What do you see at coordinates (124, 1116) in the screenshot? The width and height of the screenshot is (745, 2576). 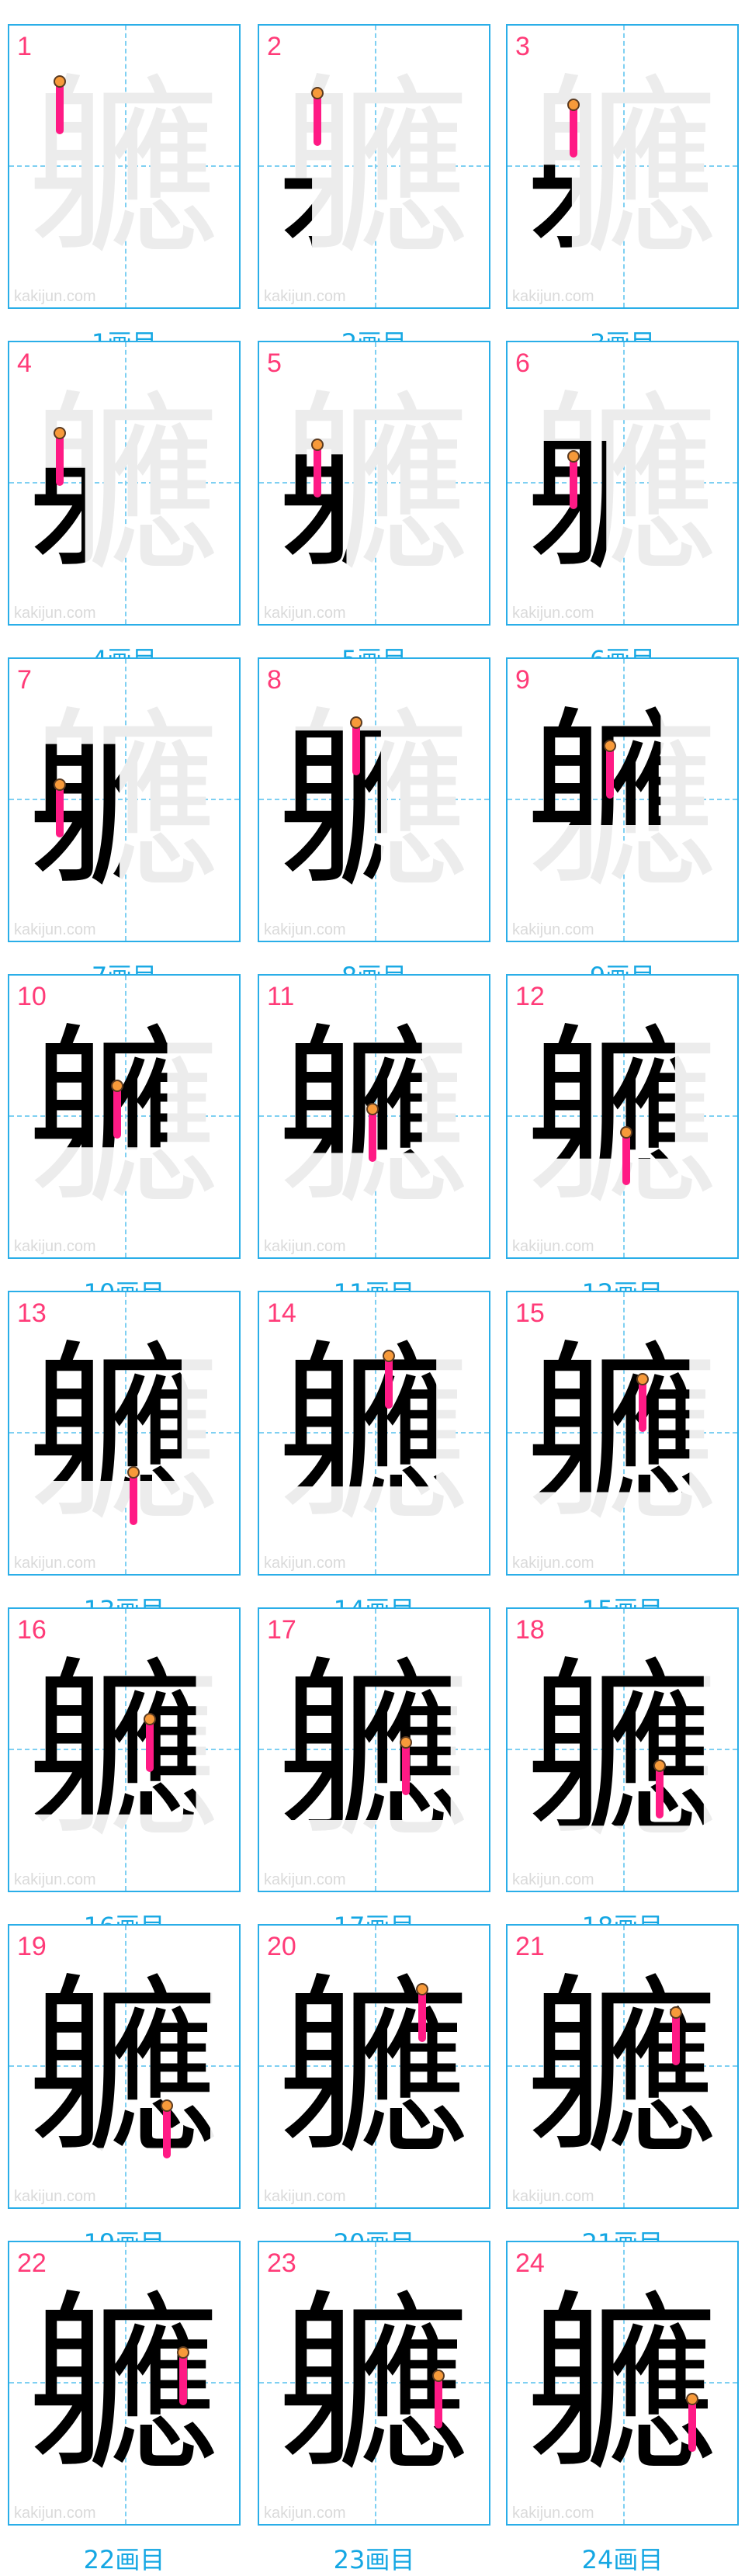 I see `stroke-cell: 軈軈 10 kakijun.com` at bounding box center [124, 1116].